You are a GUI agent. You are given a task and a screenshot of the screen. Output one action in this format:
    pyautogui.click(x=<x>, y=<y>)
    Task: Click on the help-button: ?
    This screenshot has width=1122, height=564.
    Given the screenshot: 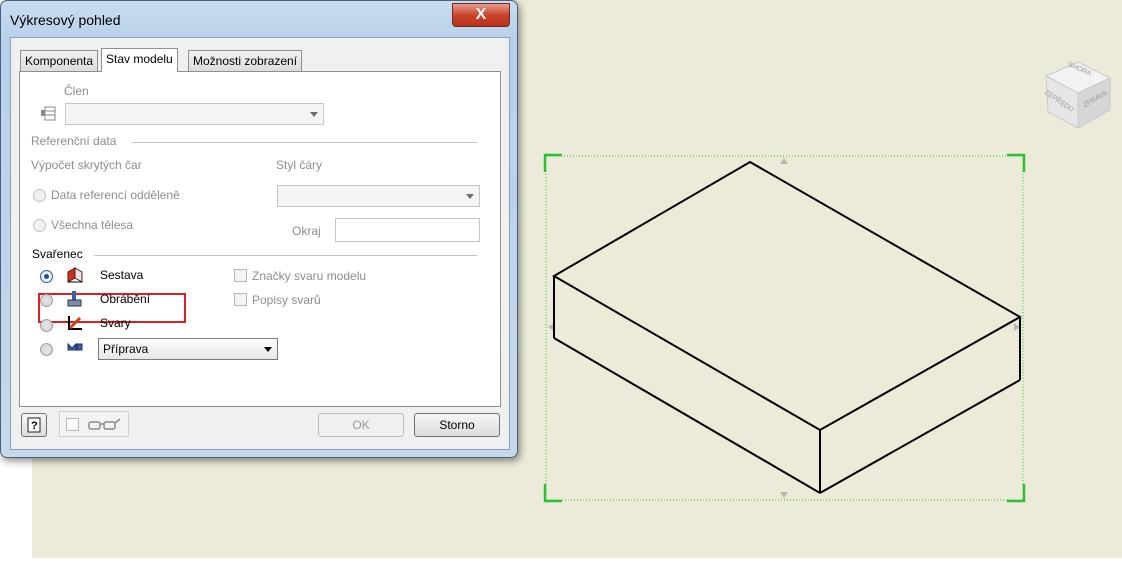 What is the action you would take?
    pyautogui.click(x=34, y=425)
    